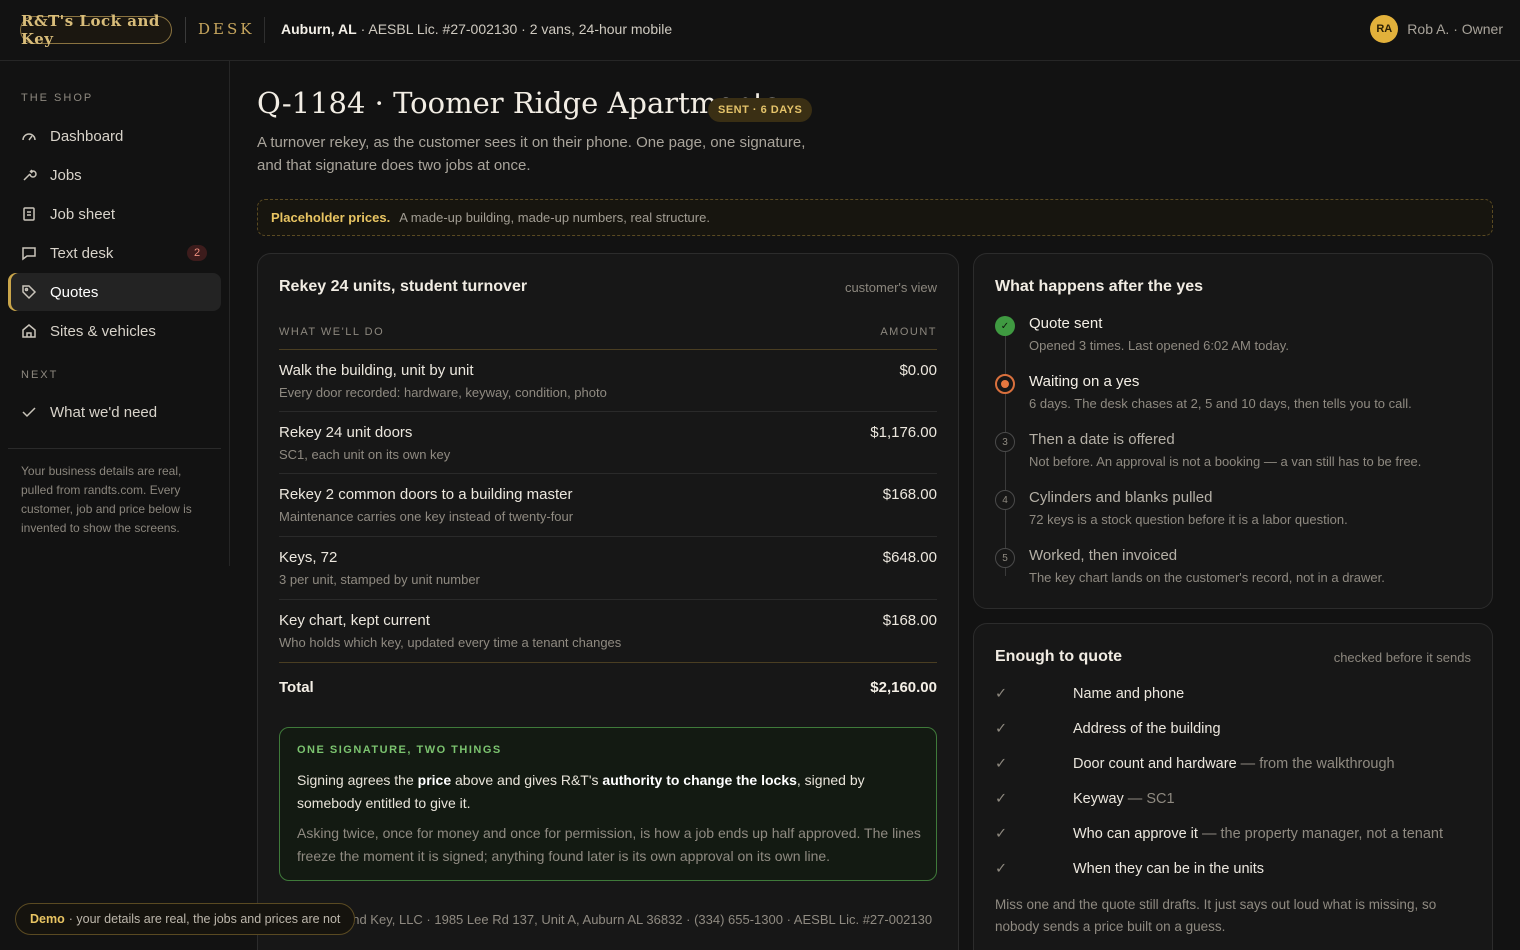  What do you see at coordinates (331, 217) in the screenshot?
I see `notice-label: Placeholder prices.` at bounding box center [331, 217].